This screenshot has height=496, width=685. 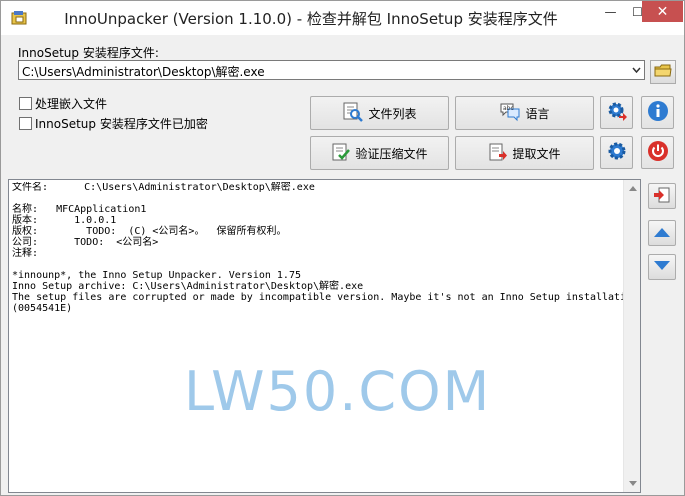 I want to click on file-list-icon, so click(x=355, y=113).